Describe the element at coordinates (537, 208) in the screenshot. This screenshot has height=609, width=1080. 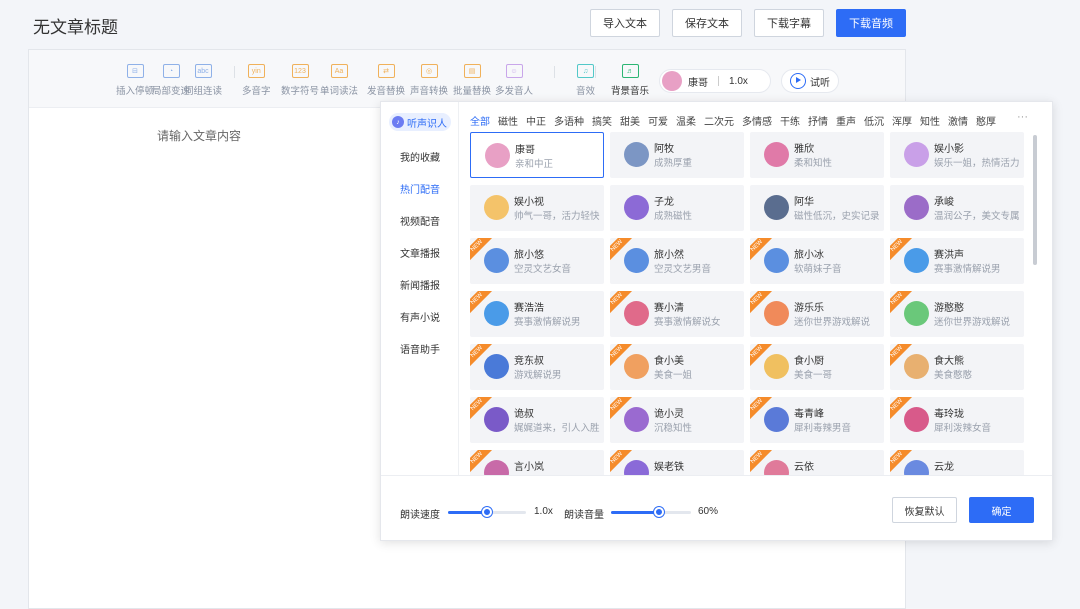
I see `voice-card: 娱小视 帅气一哥，活力轻快` at that location.